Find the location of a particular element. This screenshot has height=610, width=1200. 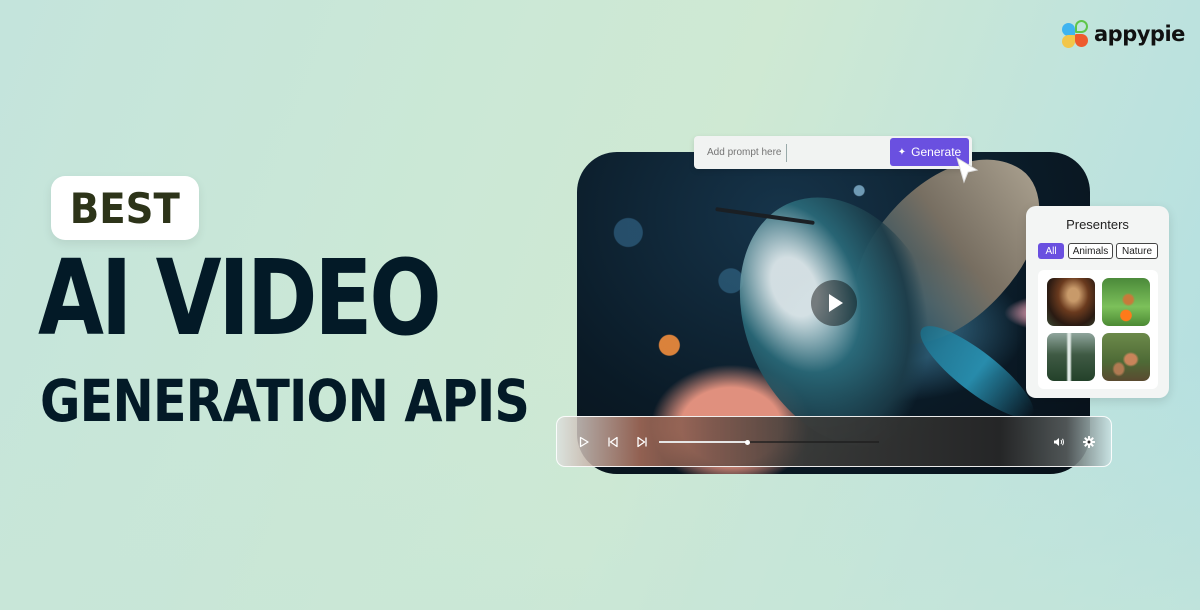

player-controls is located at coordinates (834, 441).